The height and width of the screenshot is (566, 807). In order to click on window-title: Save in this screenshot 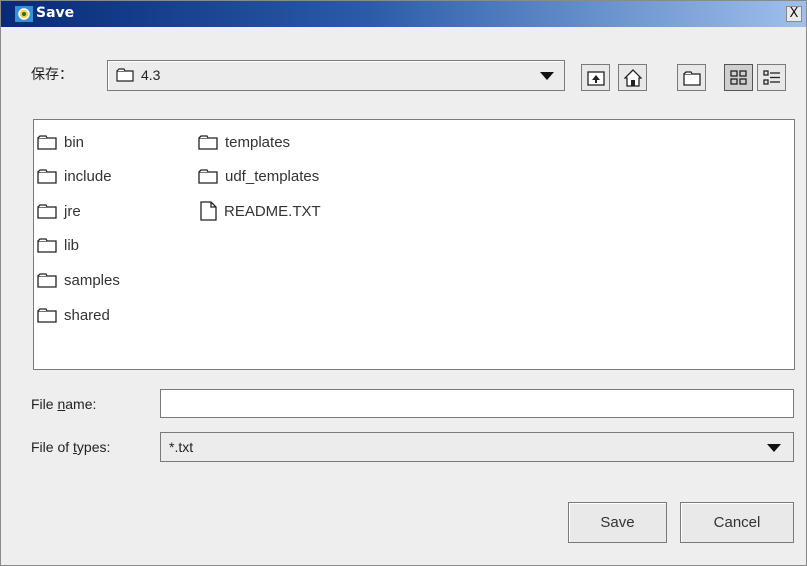, I will do `click(55, 13)`.